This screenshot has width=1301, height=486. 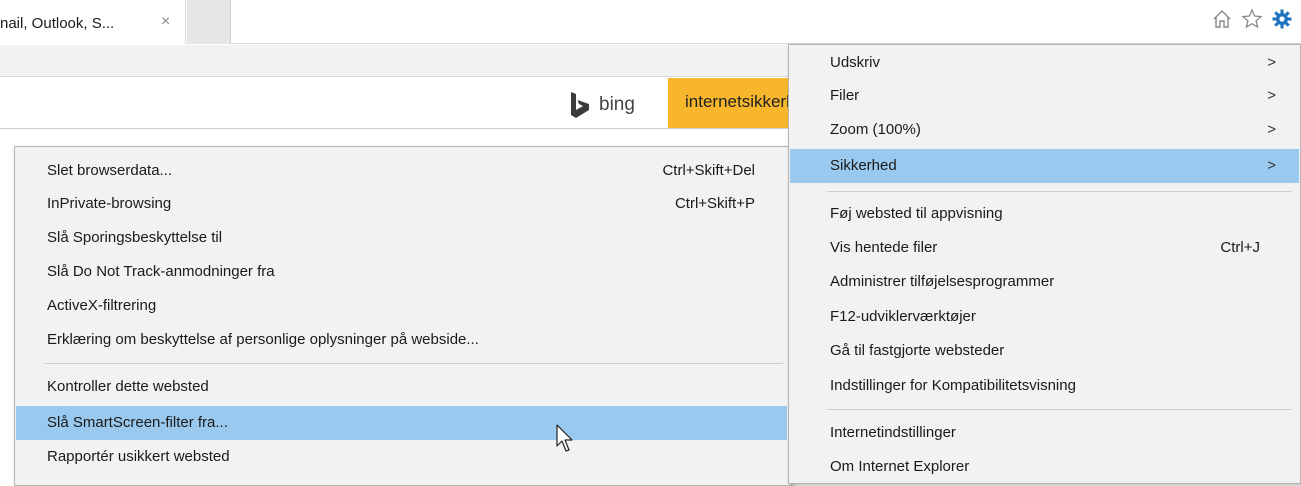 I want to click on home-icon, so click(x=1222, y=19).